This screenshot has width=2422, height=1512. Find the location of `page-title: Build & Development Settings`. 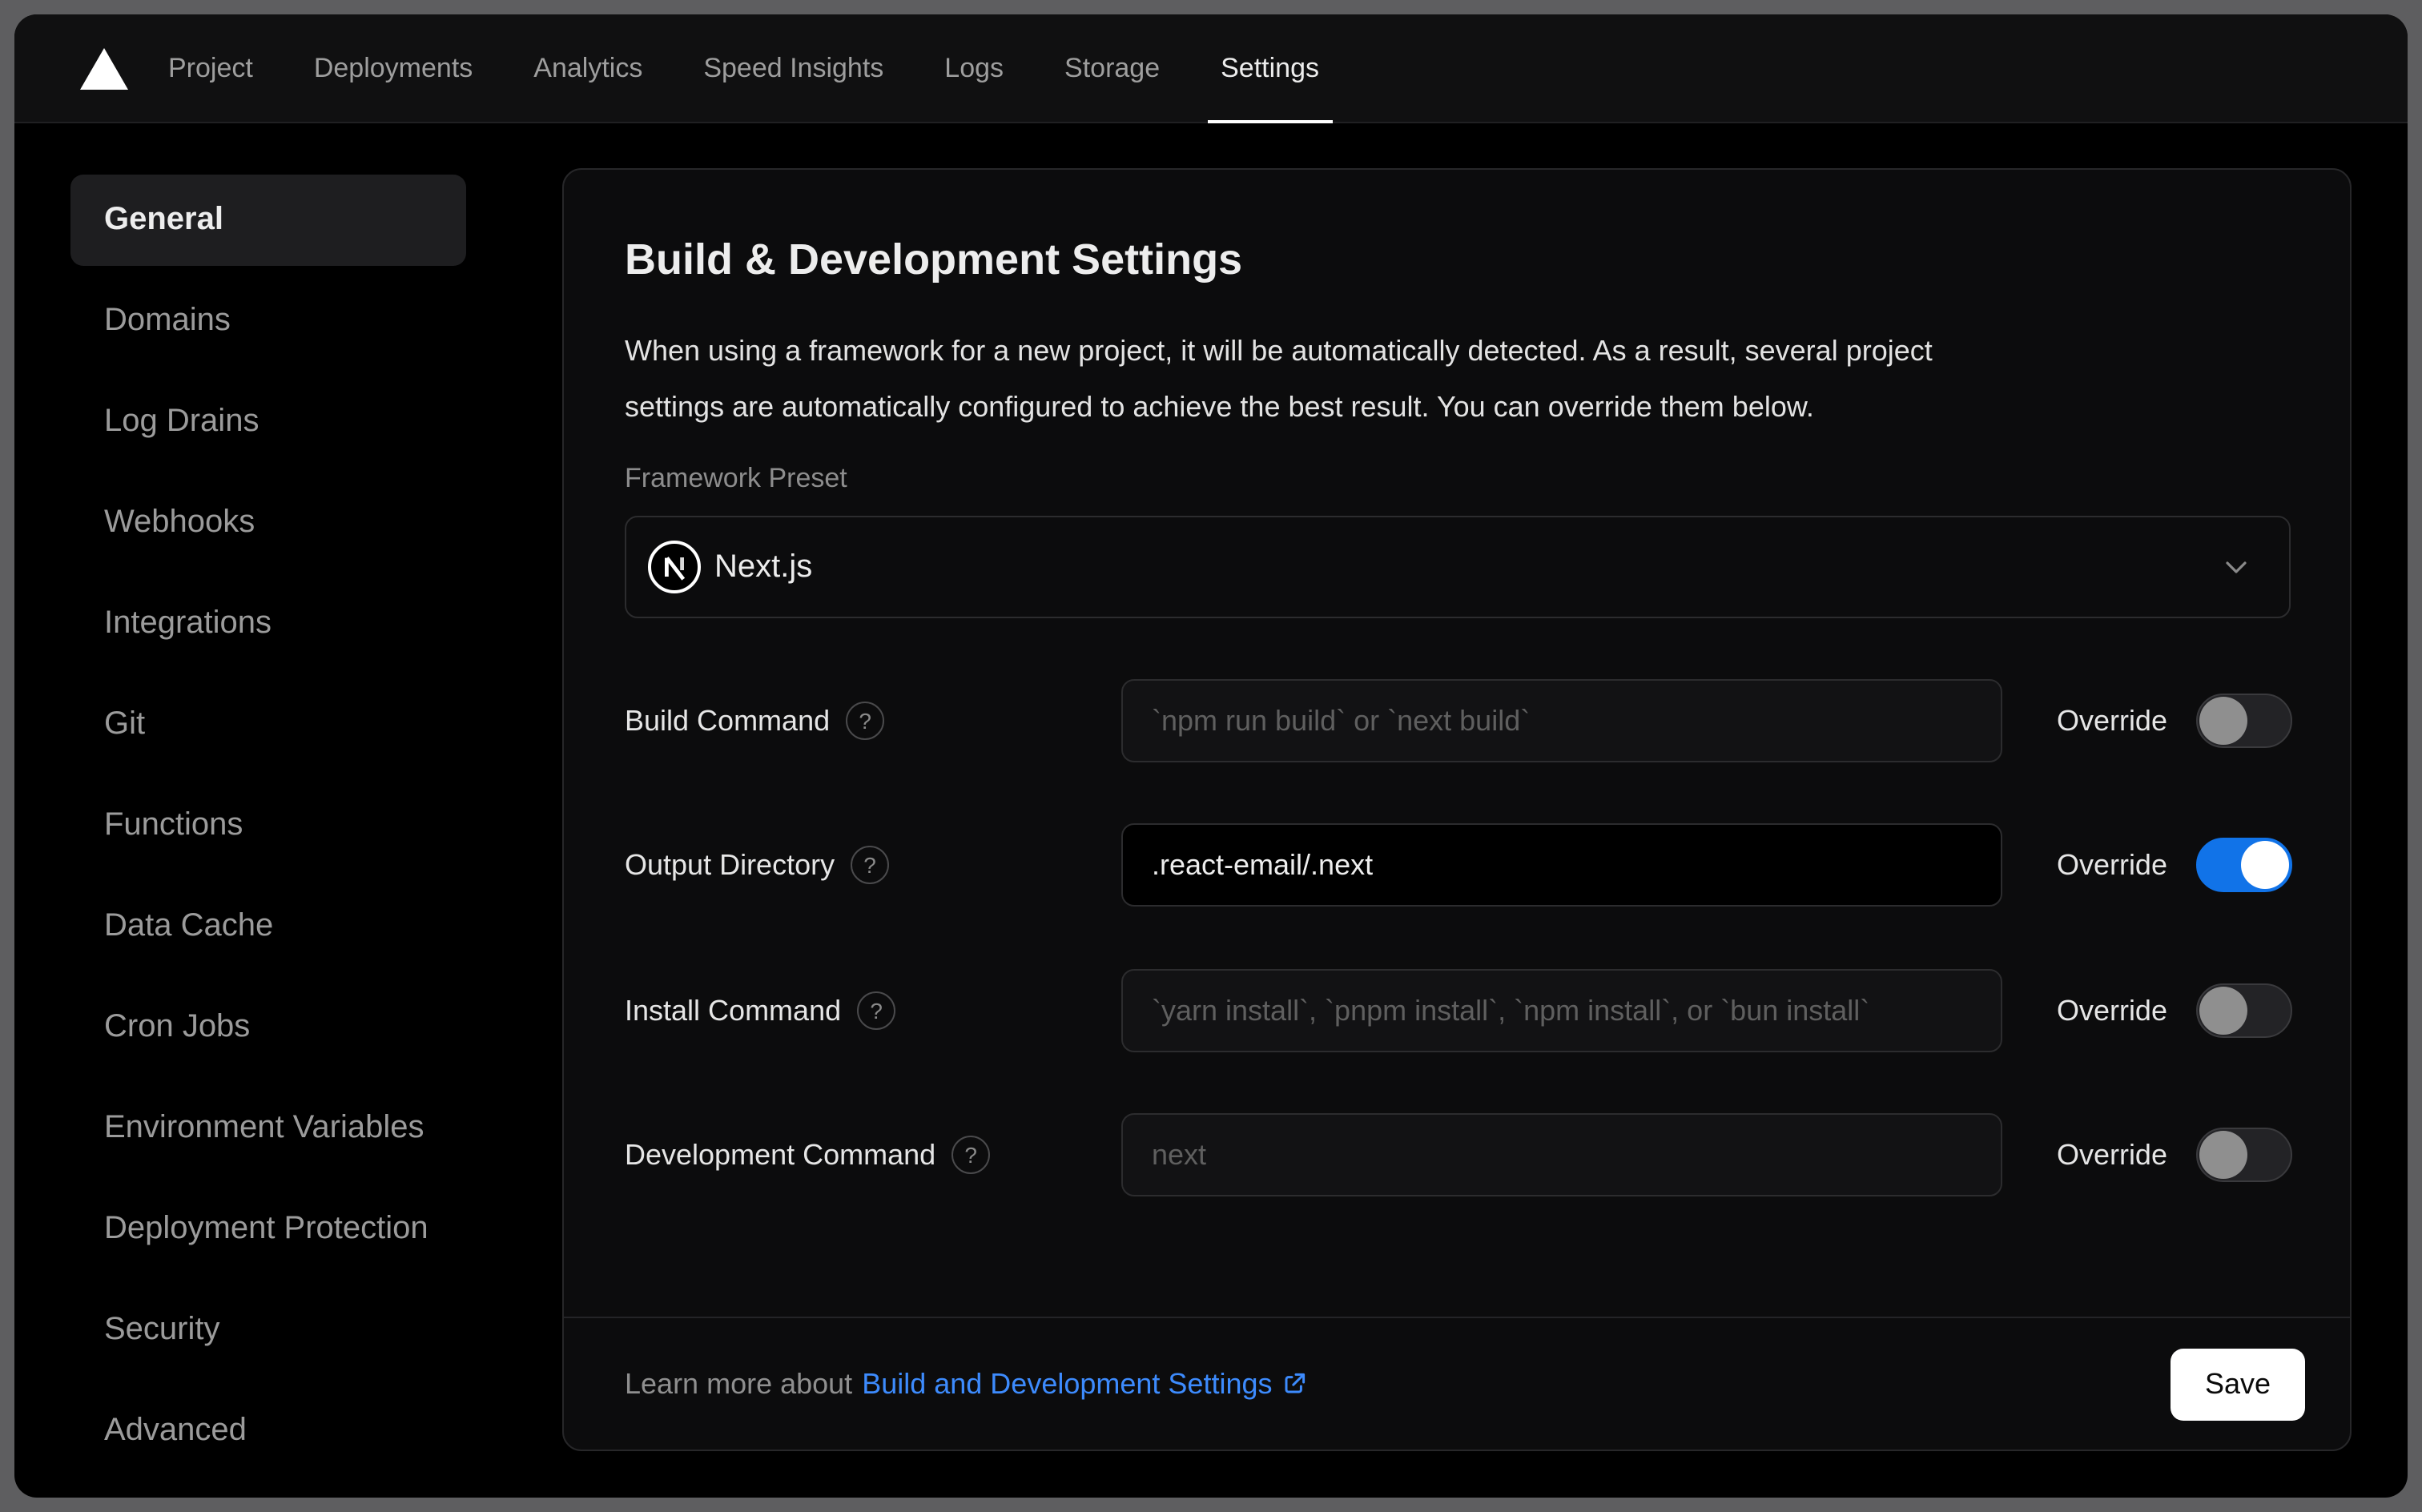

page-title: Build & Development Settings is located at coordinates (934, 259).